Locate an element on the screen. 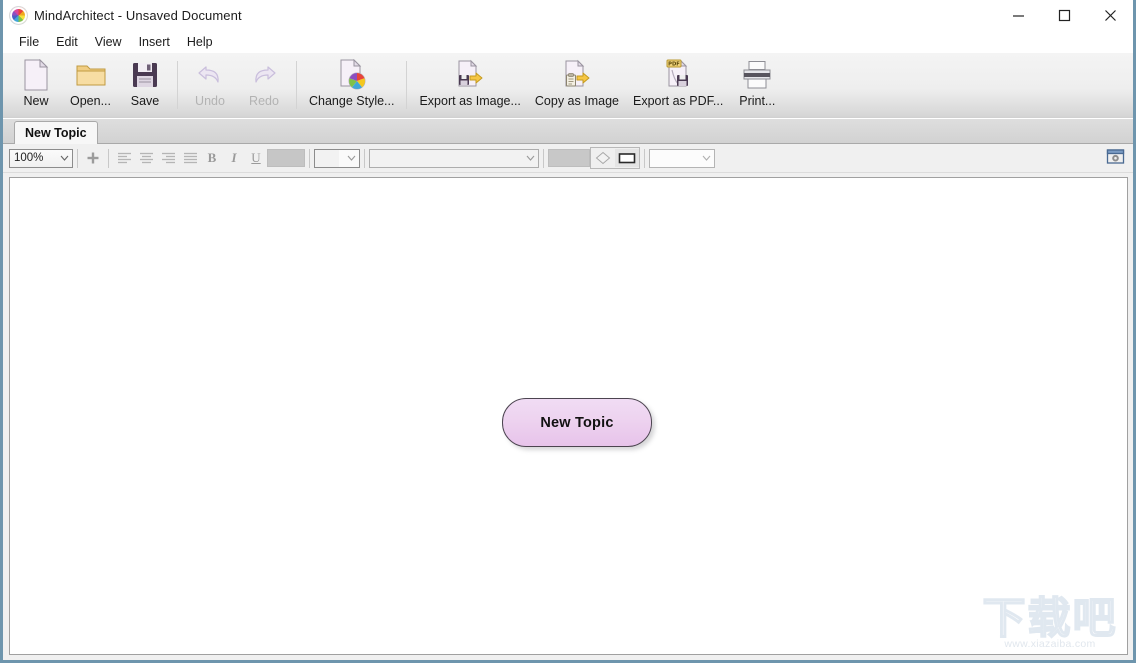 This screenshot has width=1136, height=663. toolbar-button-redo: Redo is located at coordinates (264, 80).